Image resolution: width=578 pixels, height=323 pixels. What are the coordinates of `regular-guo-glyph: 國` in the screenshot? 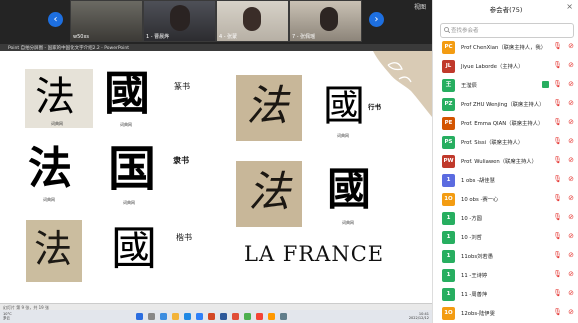 It's located at (134, 248).